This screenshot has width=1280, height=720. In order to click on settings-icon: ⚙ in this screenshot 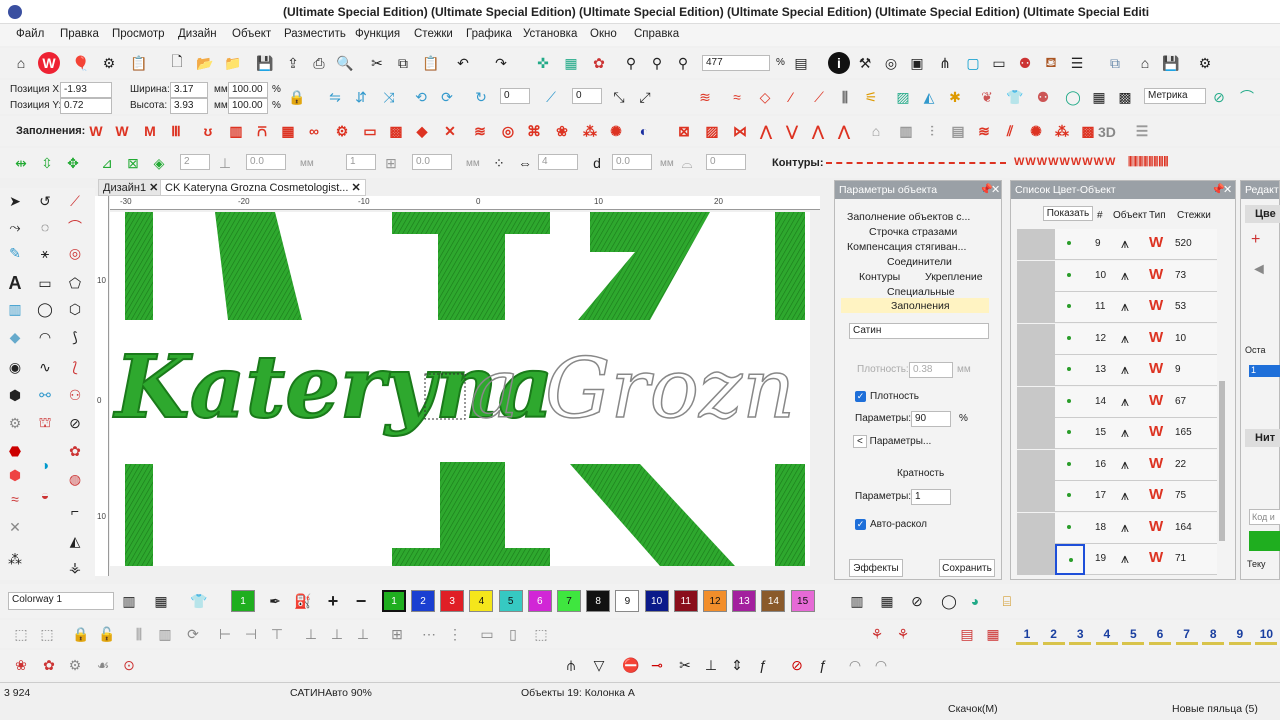, I will do `click(109, 63)`.